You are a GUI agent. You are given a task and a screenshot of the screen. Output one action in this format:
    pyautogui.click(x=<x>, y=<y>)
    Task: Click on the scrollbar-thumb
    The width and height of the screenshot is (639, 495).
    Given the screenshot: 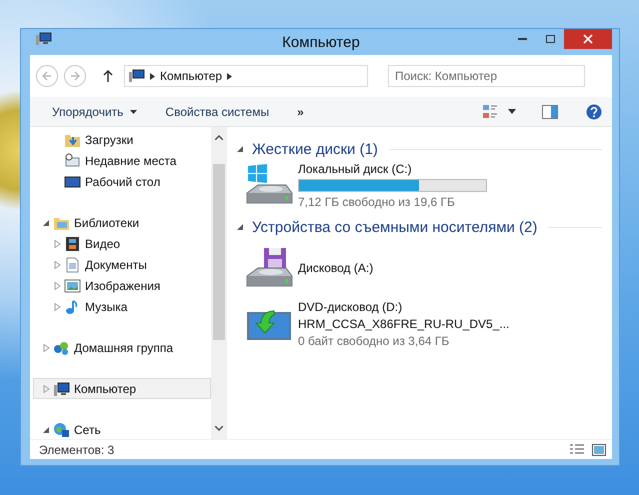 What is the action you would take?
    pyautogui.click(x=219, y=252)
    